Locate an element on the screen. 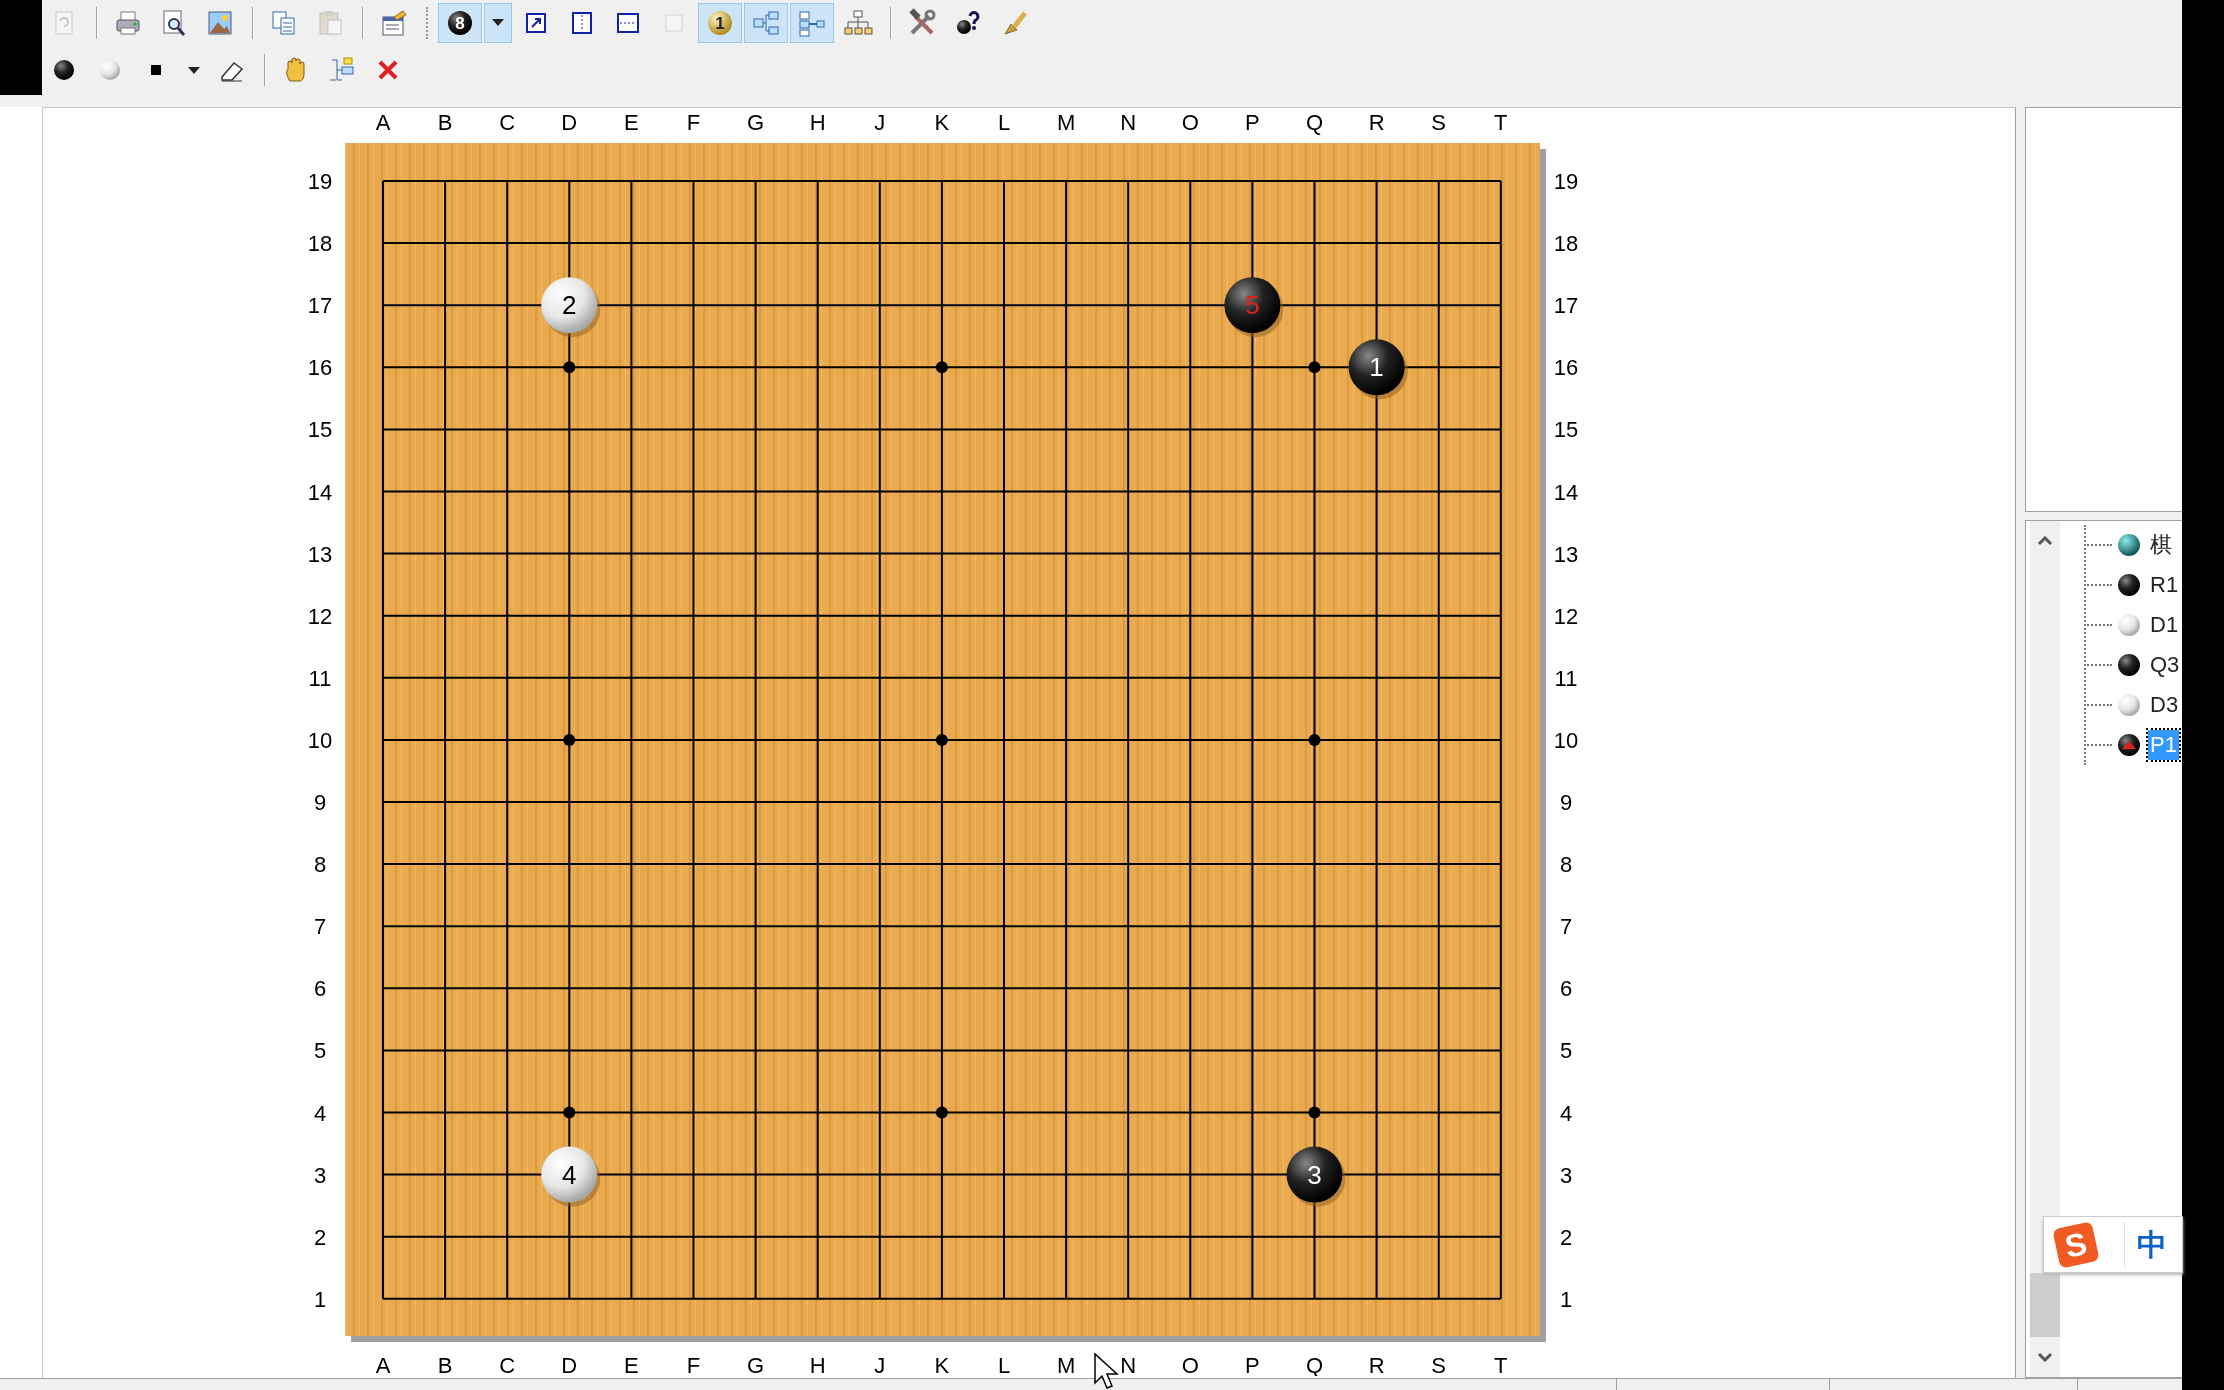 The image size is (2224, 1390). tree-node: D3 is located at coordinates (2164, 705).